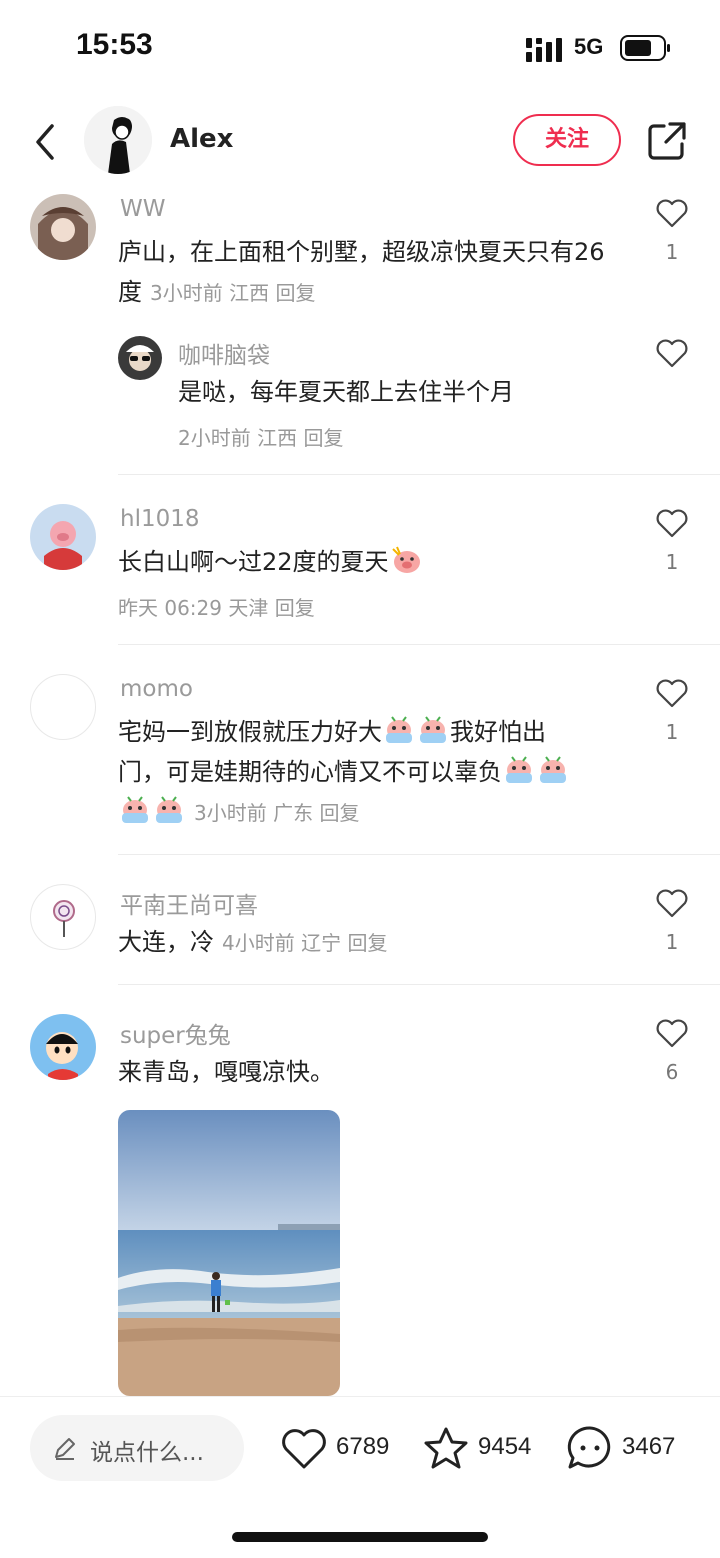 This screenshot has width=720, height=1558. What do you see at coordinates (446, 1448) in the screenshot?
I see `star-icon` at bounding box center [446, 1448].